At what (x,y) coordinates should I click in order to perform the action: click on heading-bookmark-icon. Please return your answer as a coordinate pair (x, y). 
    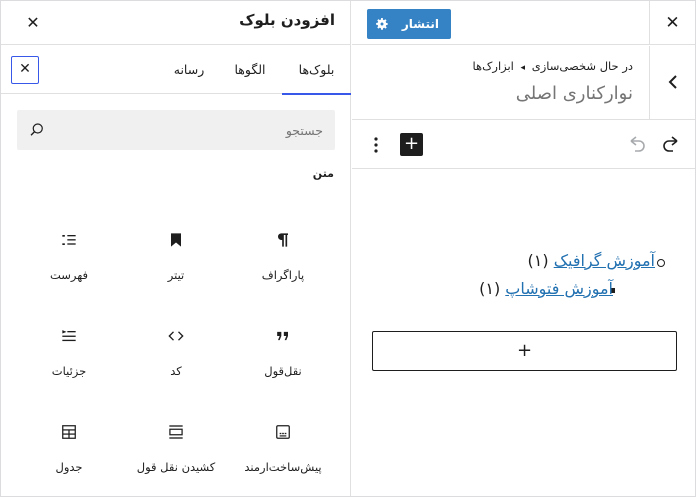
    Looking at the image, I should click on (176, 240).